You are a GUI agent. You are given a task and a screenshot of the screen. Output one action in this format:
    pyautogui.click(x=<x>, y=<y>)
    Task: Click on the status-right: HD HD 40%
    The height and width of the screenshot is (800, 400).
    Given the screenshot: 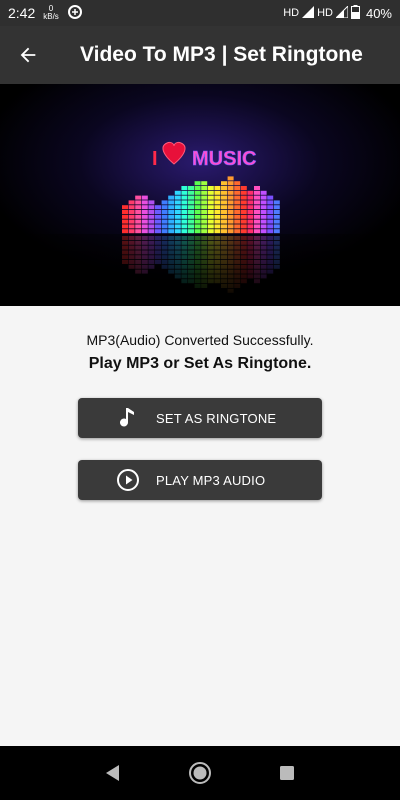 What is the action you would take?
    pyautogui.click(x=337, y=13)
    